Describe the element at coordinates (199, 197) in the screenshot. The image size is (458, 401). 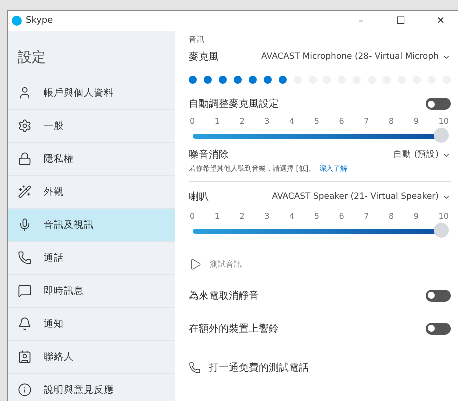
I see `speaker-label: 喇叭` at that location.